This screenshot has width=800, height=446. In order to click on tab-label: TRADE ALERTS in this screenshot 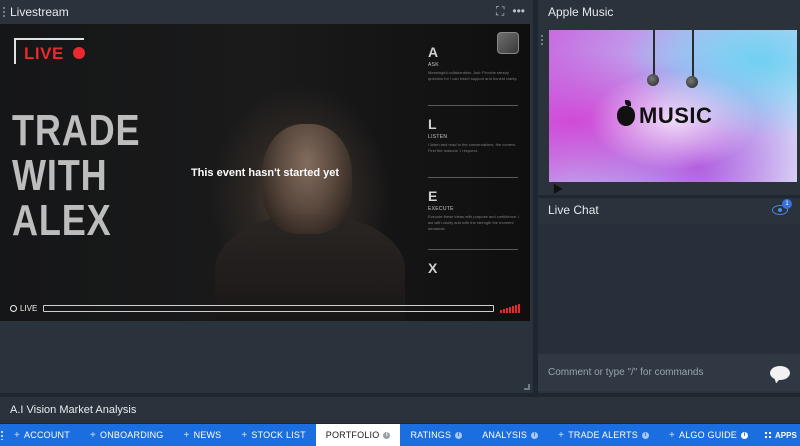, I will do `click(603, 435)`.